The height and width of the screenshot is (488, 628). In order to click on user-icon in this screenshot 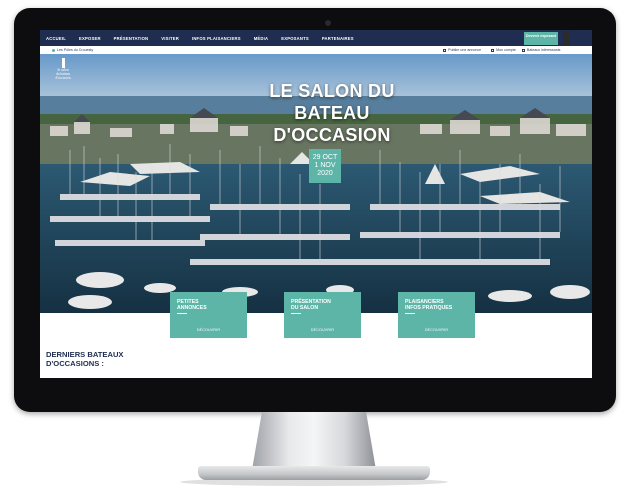, I will do `click(493, 50)`.